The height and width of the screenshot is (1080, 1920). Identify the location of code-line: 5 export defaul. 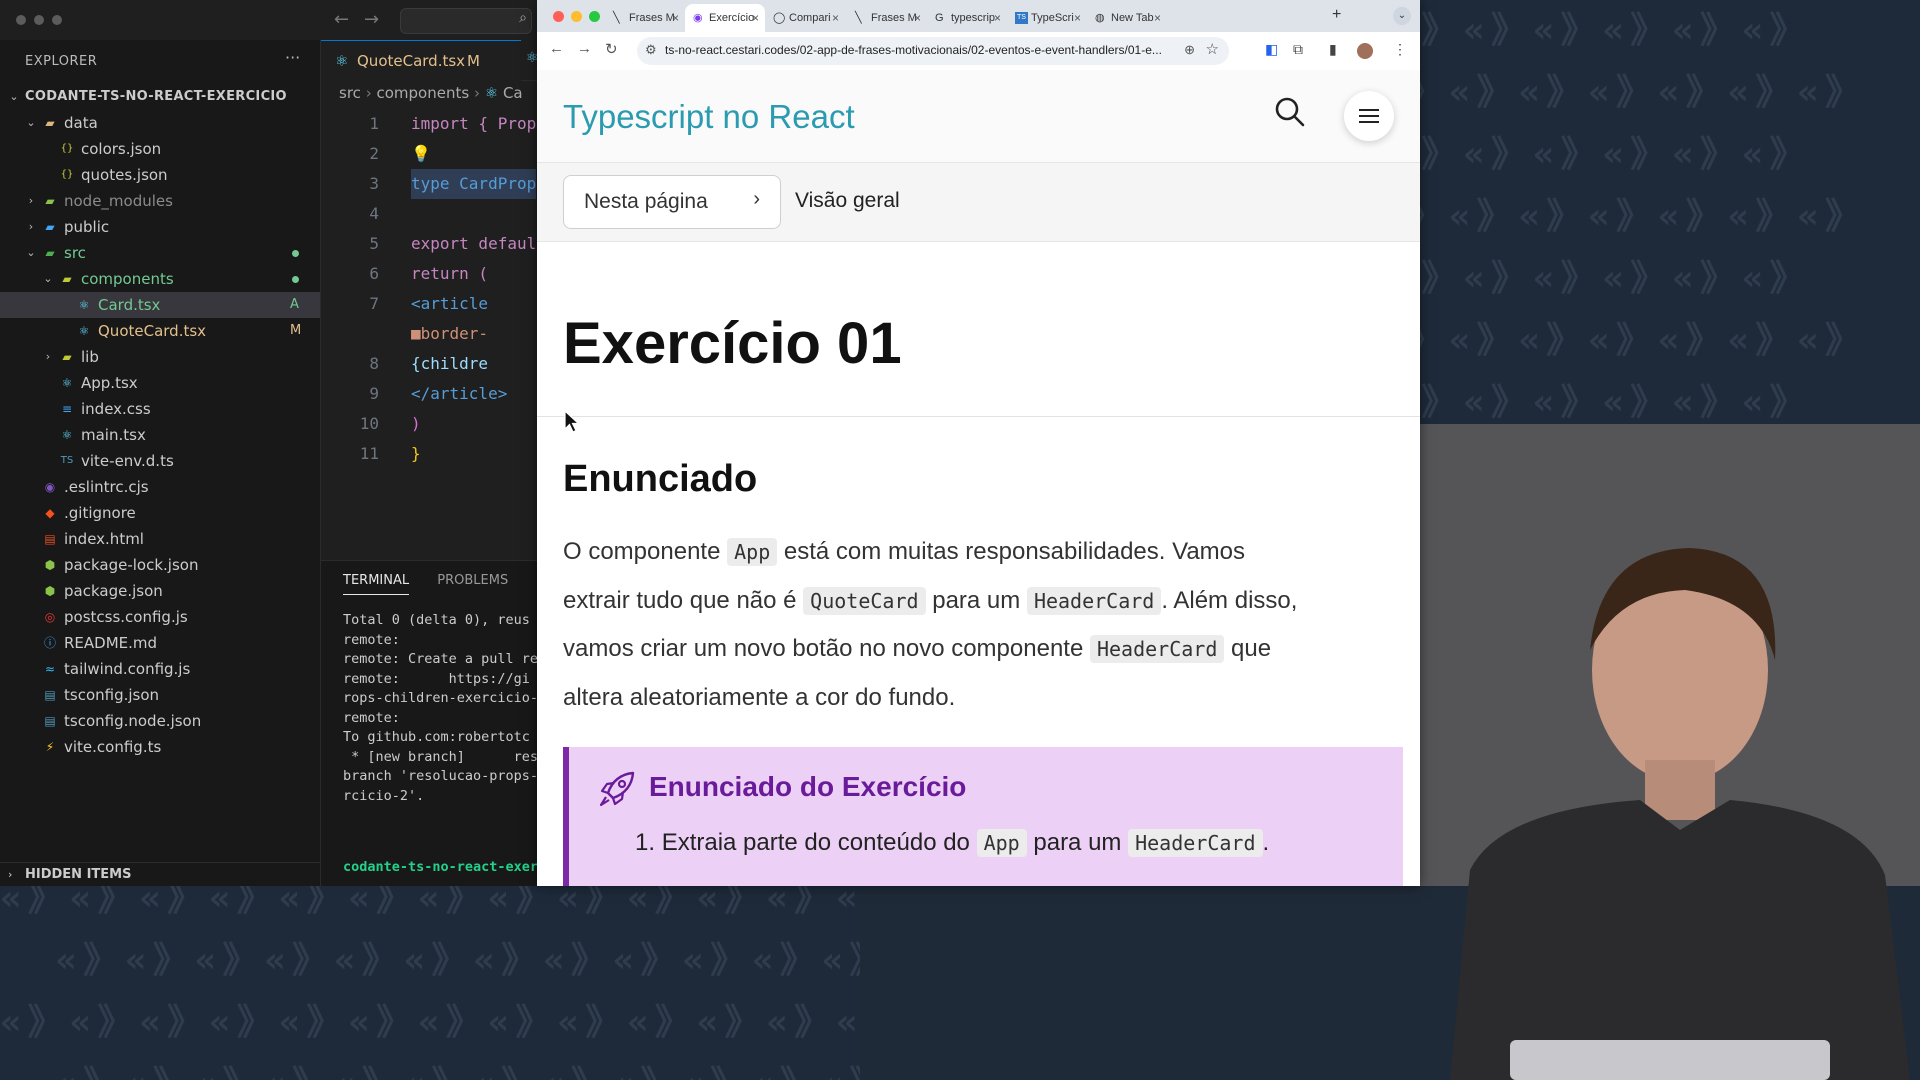
(430, 244).